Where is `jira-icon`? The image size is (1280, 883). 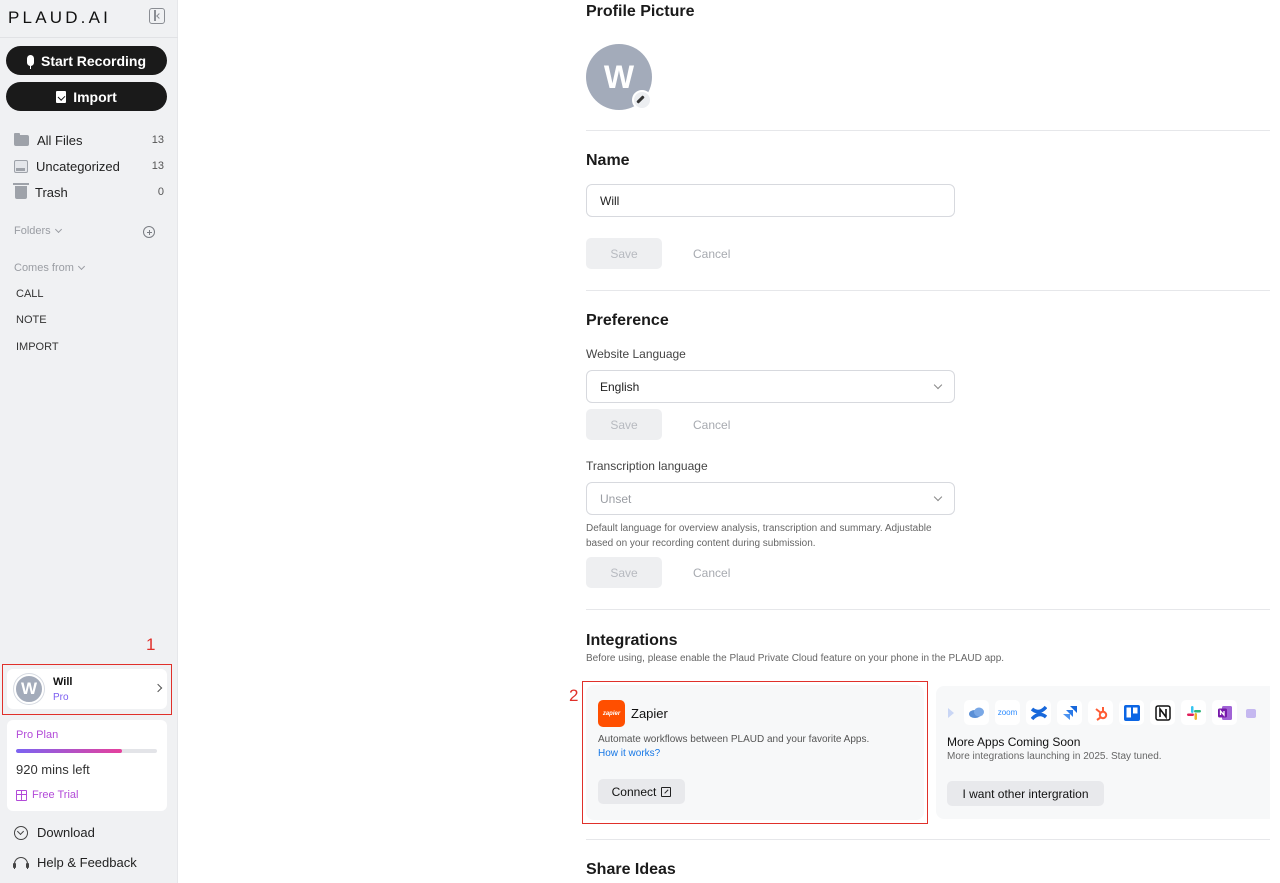
jira-icon is located at coordinates (1069, 712).